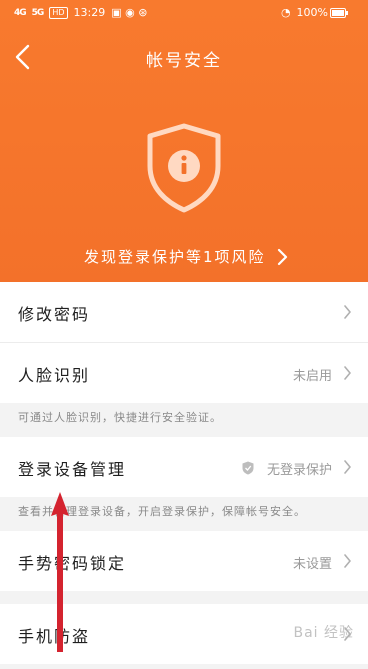  What do you see at coordinates (58, 12) in the screenshot?
I see `hd-badge: HD` at bounding box center [58, 12].